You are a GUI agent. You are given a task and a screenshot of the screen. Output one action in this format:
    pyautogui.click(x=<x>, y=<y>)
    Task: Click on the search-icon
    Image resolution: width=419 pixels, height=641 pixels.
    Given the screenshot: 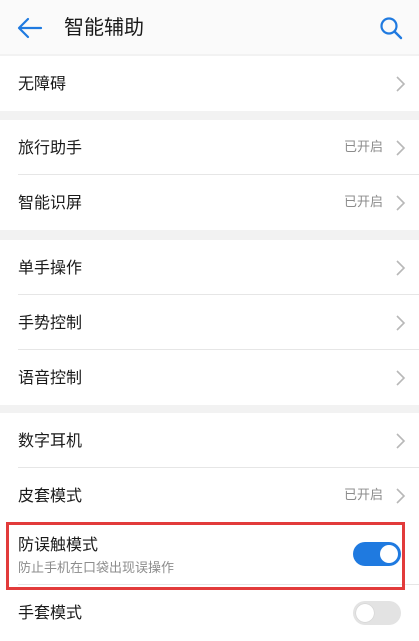 What is the action you would take?
    pyautogui.click(x=391, y=28)
    